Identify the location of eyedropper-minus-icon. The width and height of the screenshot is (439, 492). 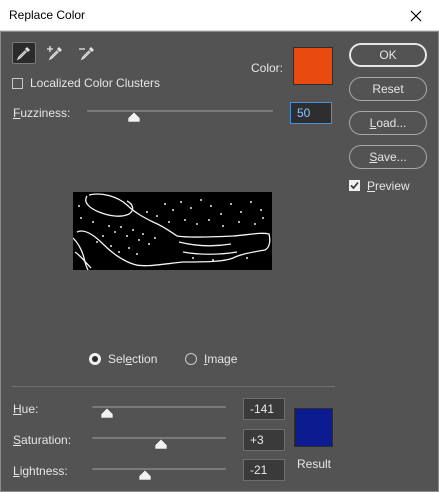
(86, 54).